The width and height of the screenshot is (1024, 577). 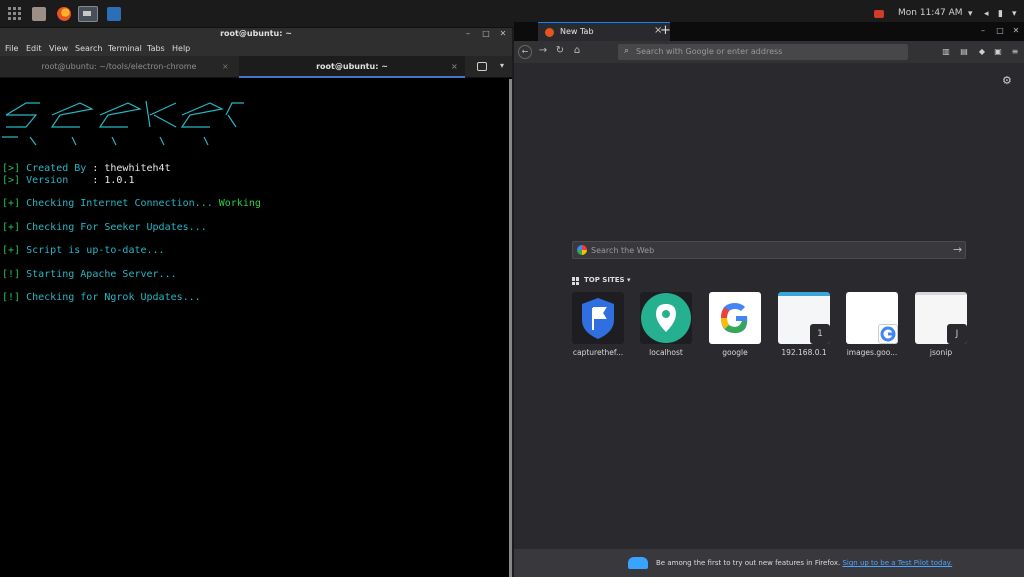 What do you see at coordinates (665, 30) in the screenshot?
I see `new-tab-plus-icon: +` at bounding box center [665, 30].